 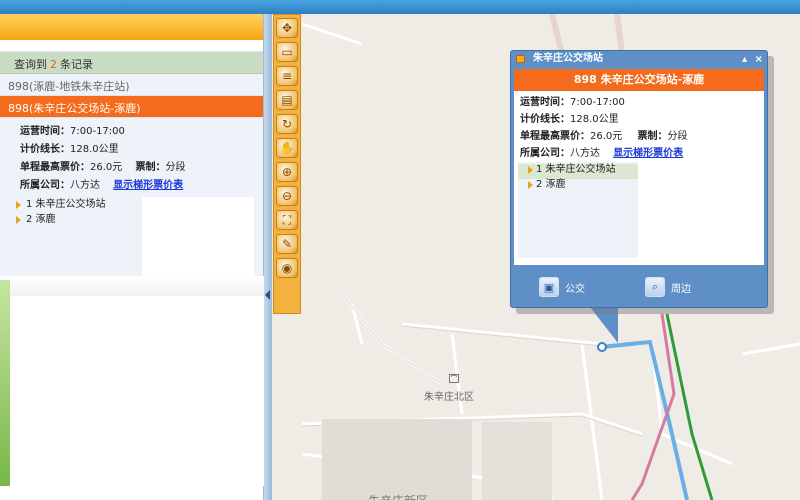 I want to click on popup-hours: 运营时间：7:00-17:00, so click(x=642, y=102).